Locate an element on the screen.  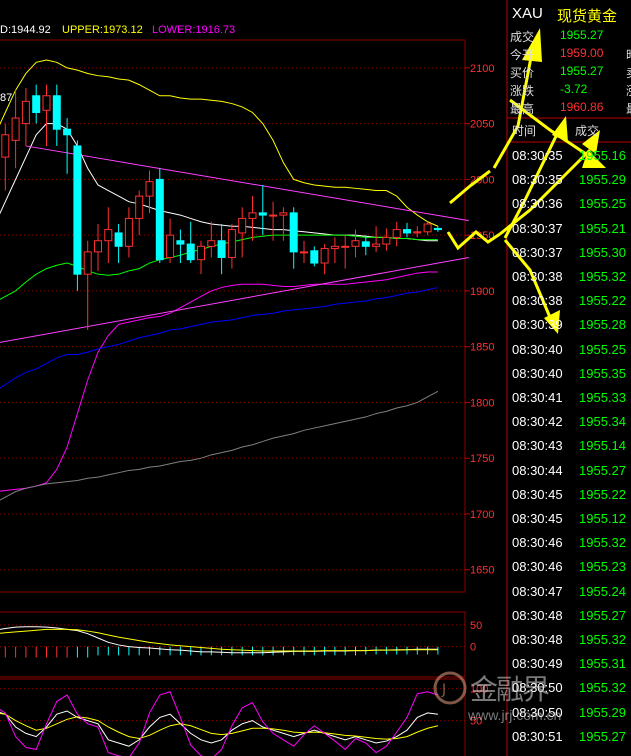
tick-row: 08:30:46 1955.23 is located at coordinates (571, 569).